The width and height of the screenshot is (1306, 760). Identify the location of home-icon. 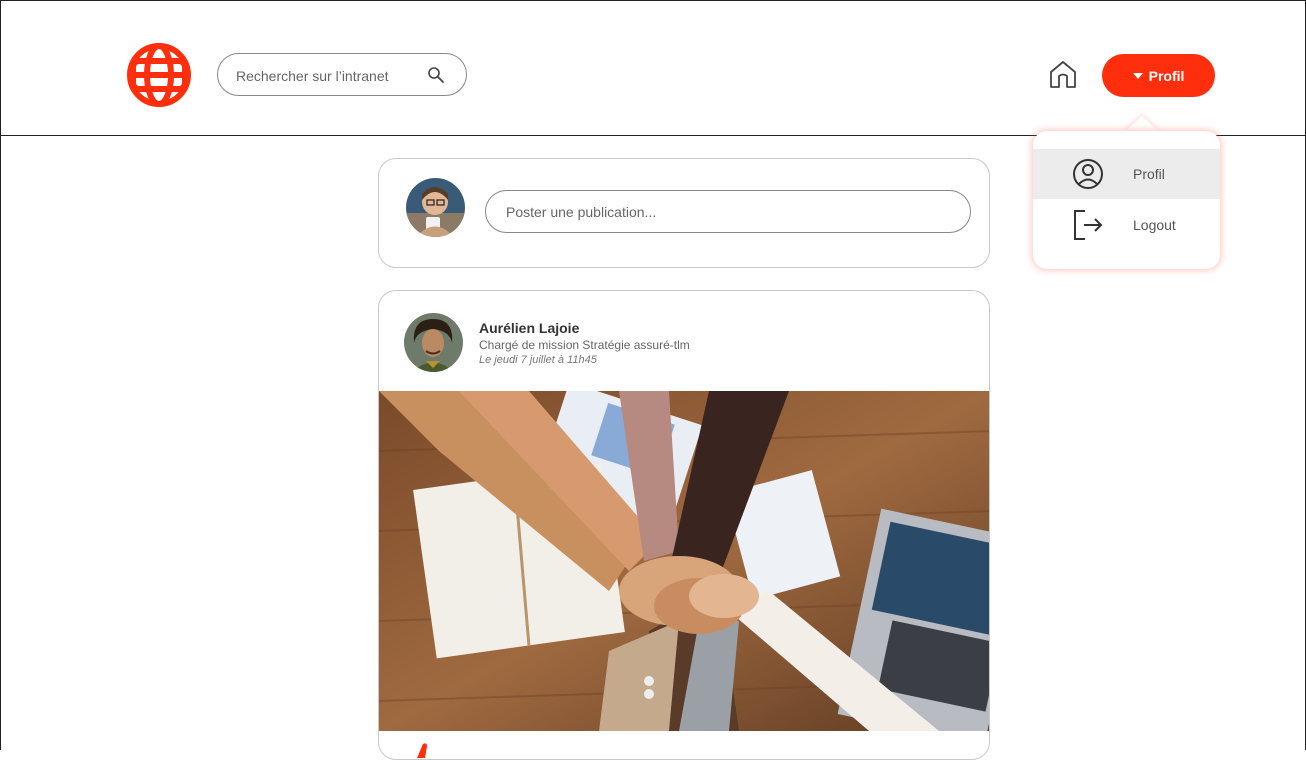
(1063, 74).